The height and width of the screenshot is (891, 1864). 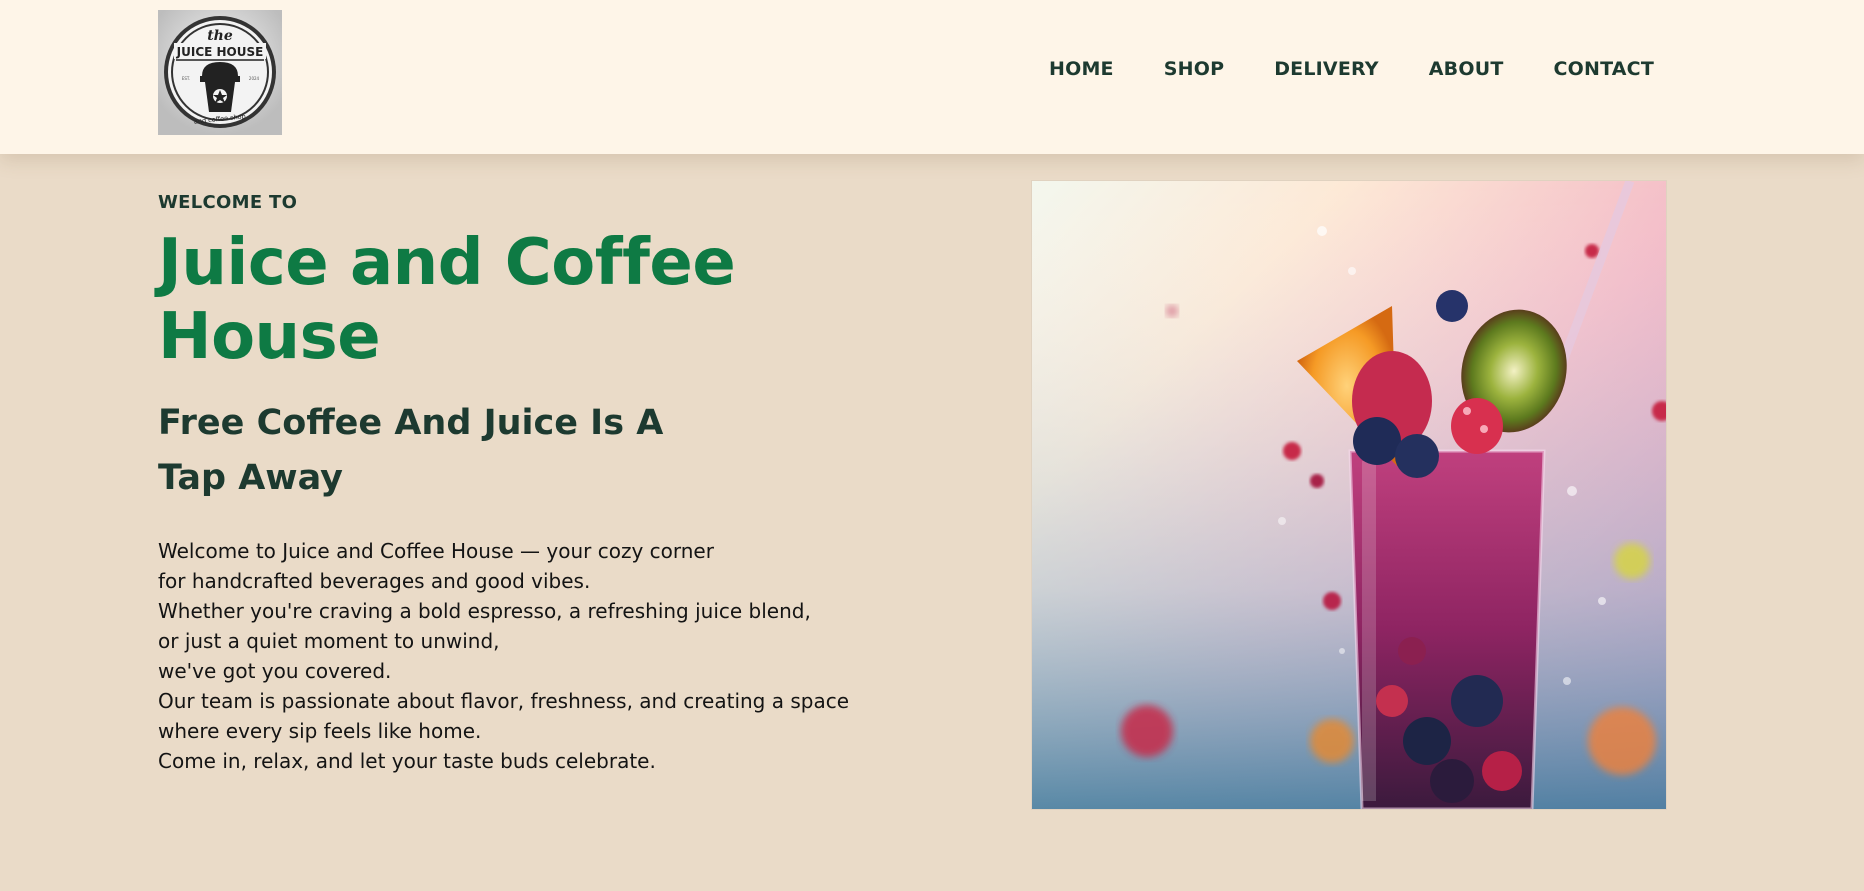 What do you see at coordinates (250, 478) in the screenshot?
I see `hero-subtitle-line-2: Tap Away` at bounding box center [250, 478].